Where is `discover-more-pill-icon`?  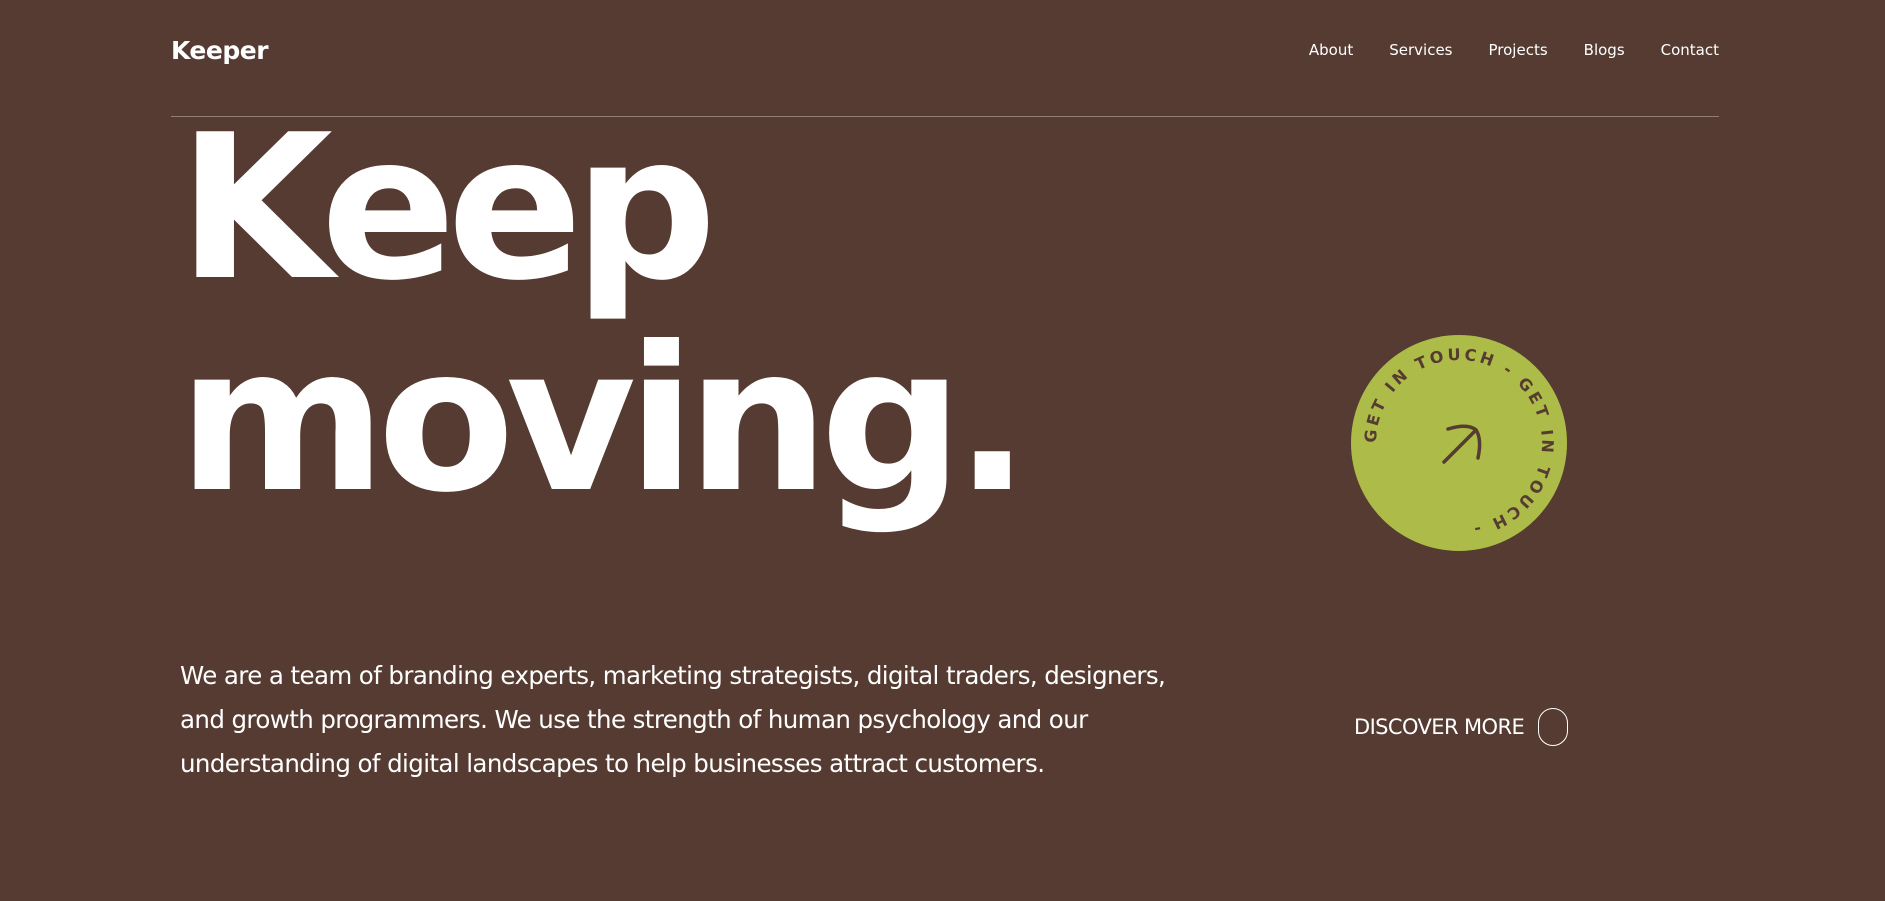
discover-more-pill-icon is located at coordinates (1553, 727).